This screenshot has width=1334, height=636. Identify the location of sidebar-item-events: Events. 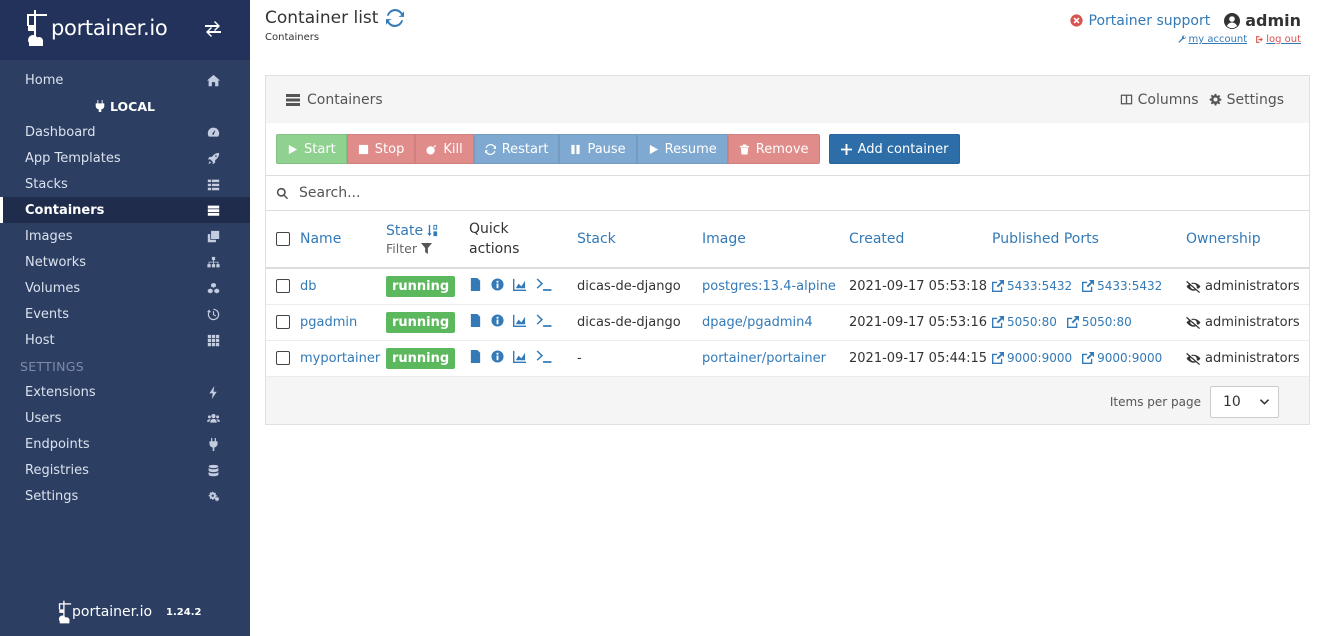
(125, 314).